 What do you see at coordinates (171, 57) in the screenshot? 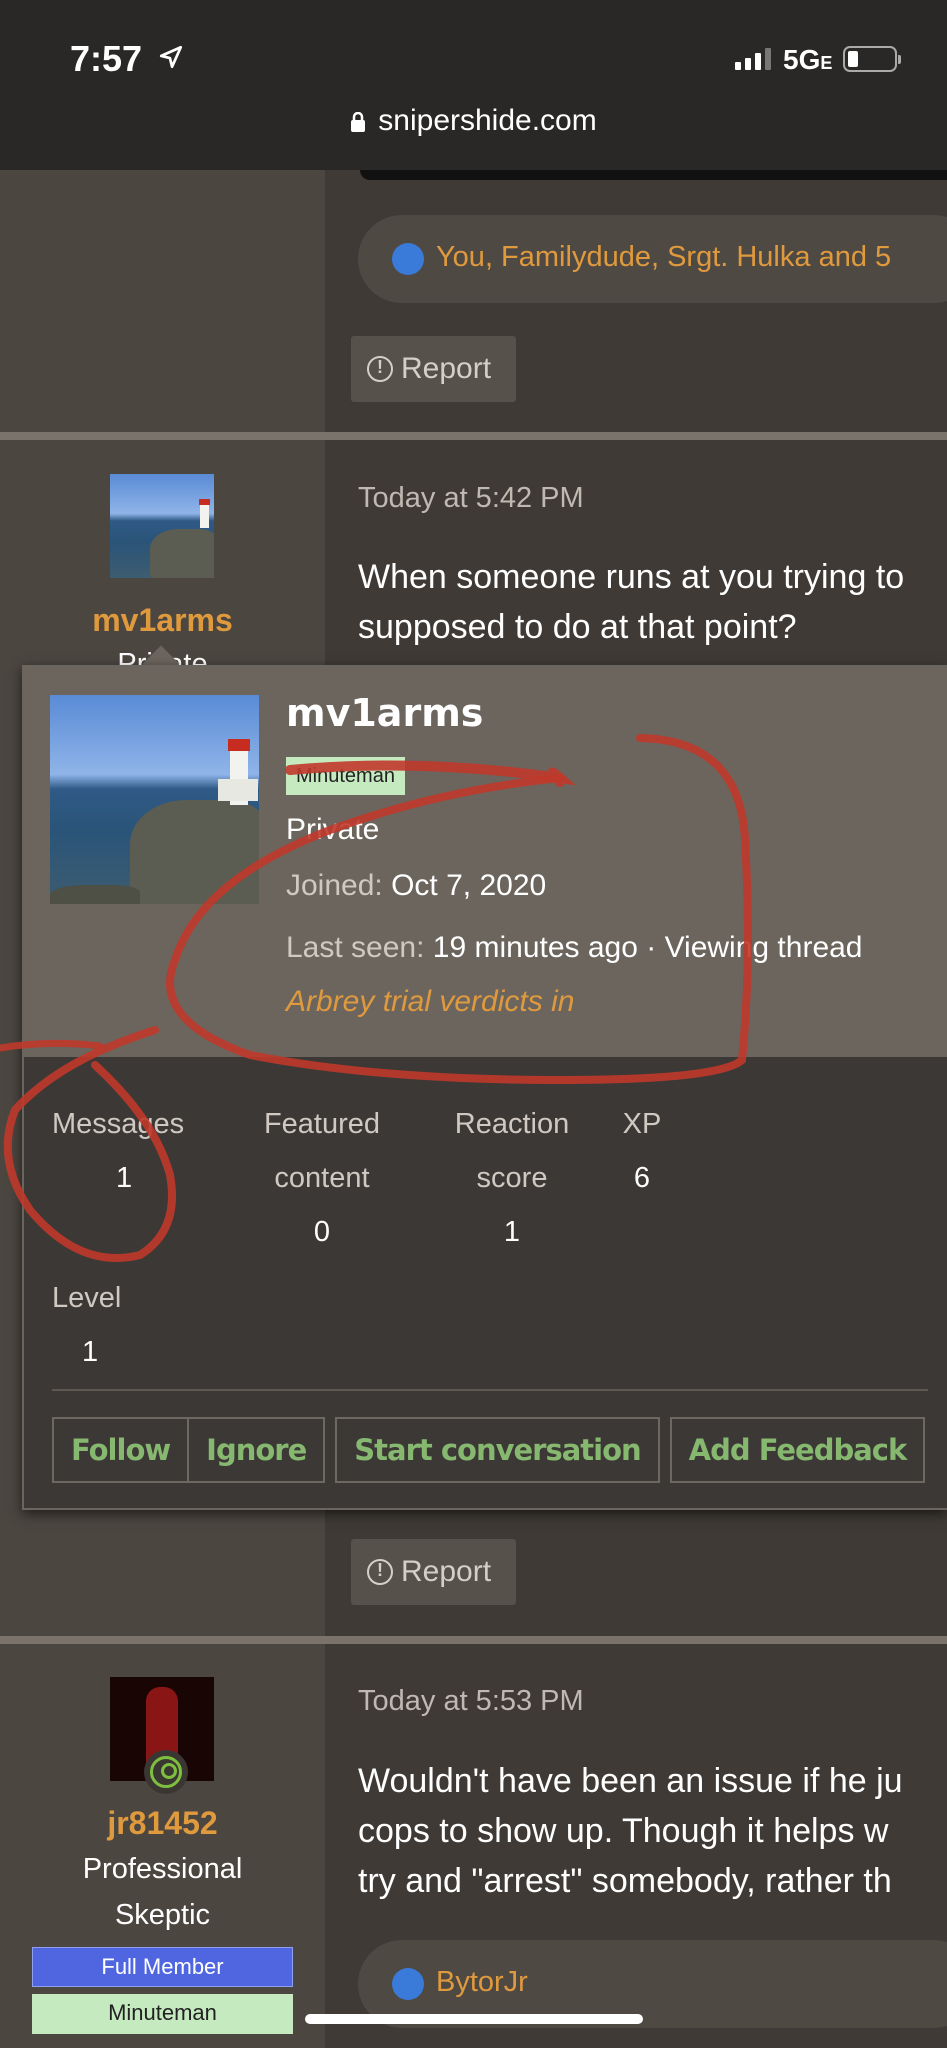
I see `location-arrow-icon` at bounding box center [171, 57].